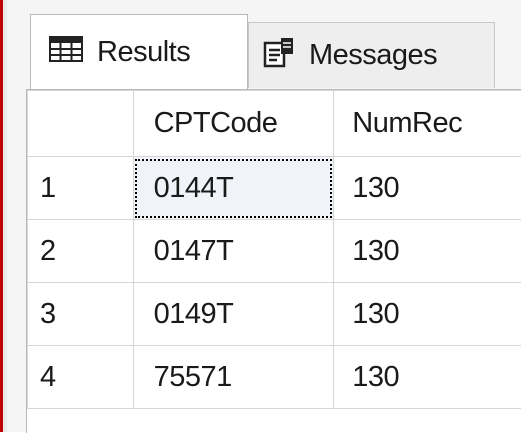 The height and width of the screenshot is (433, 521). I want to click on tab-results: Results, so click(139, 52).